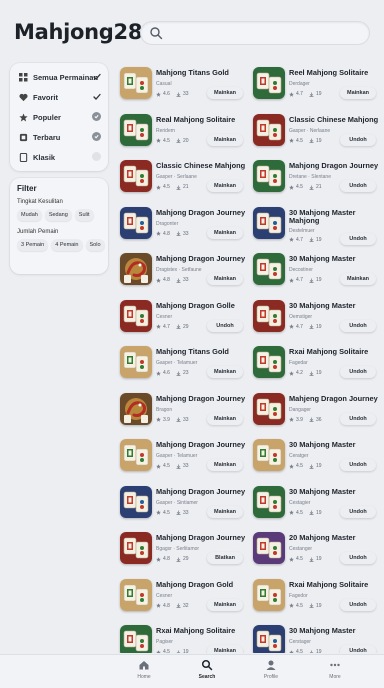  What do you see at coordinates (59, 97) in the screenshot?
I see `nav-item-heart: Favorit` at bounding box center [59, 97].